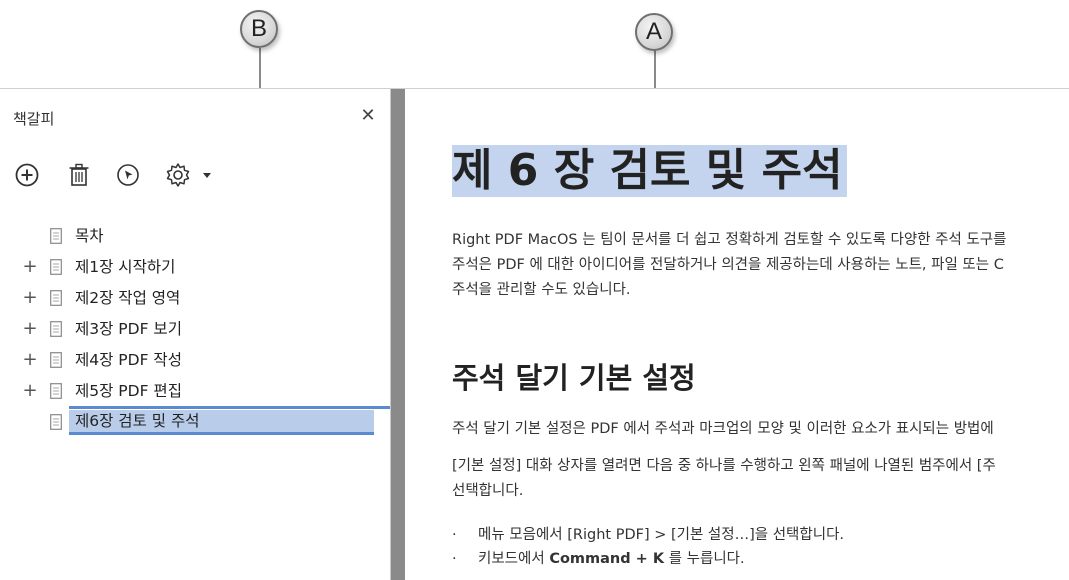 The height and width of the screenshot is (580, 1069). What do you see at coordinates (259, 29) in the screenshot?
I see `callout-b-circle: B` at bounding box center [259, 29].